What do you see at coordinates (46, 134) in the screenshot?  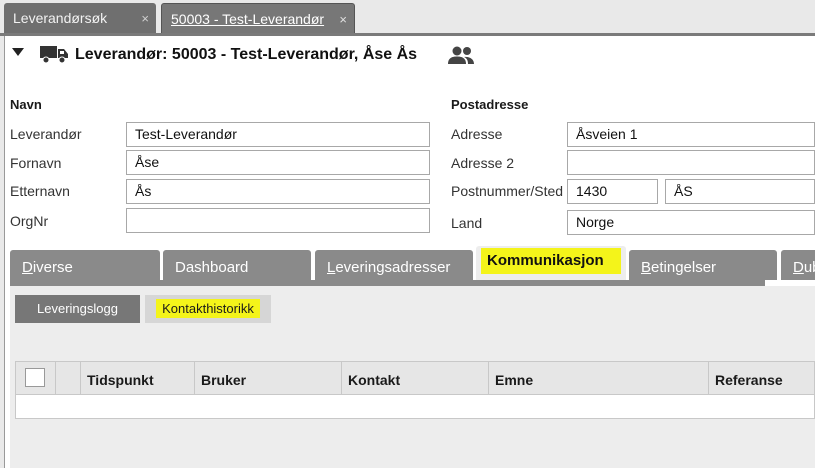 I see `supplier-label: Leverandør` at bounding box center [46, 134].